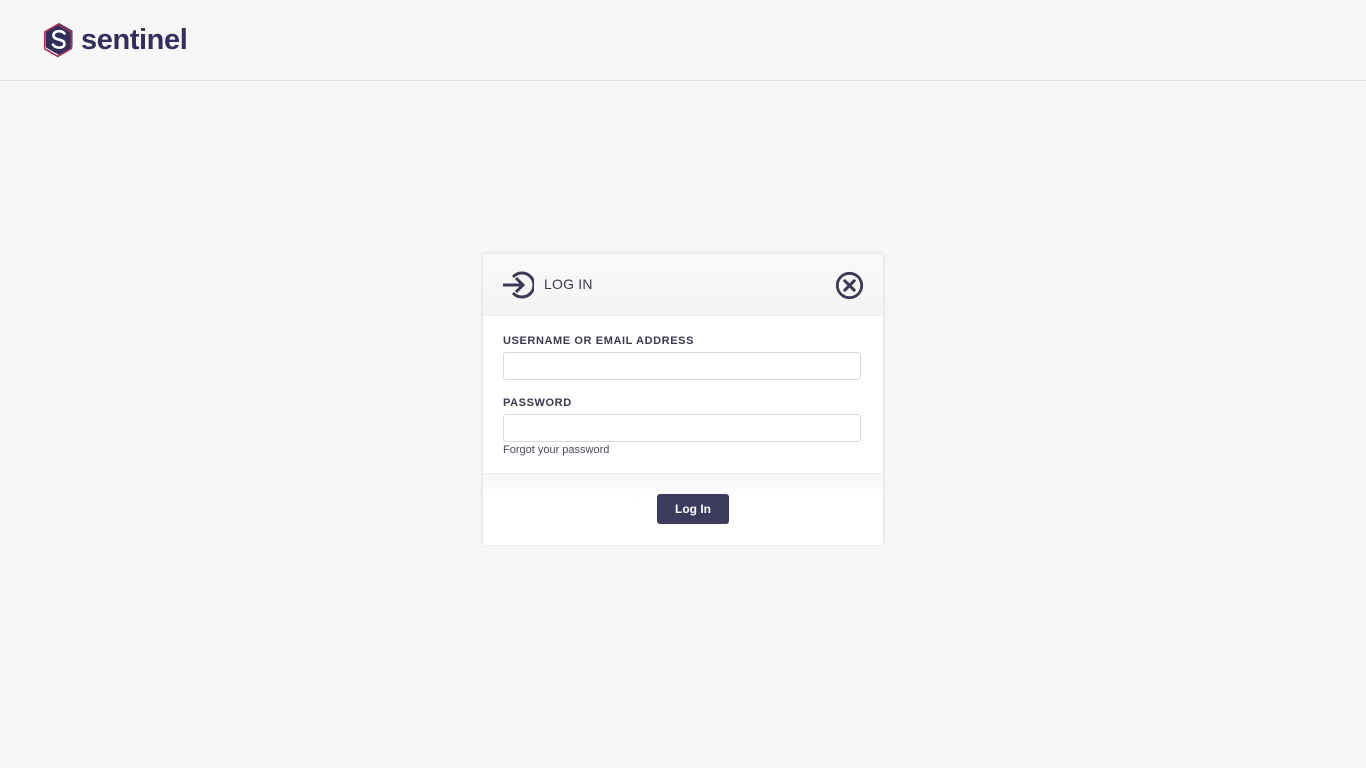 The height and width of the screenshot is (768, 1366). Describe the element at coordinates (683, 285) in the screenshot. I see `login-dialog-header: LOG IN` at that location.